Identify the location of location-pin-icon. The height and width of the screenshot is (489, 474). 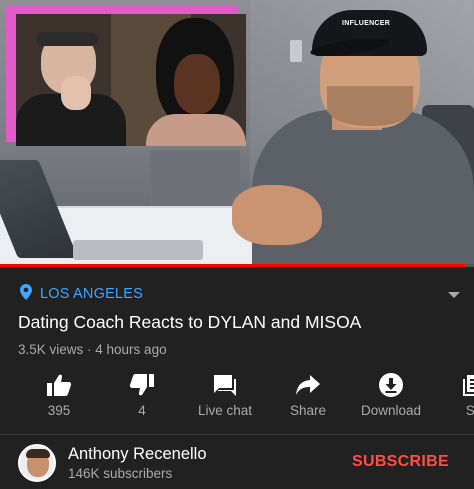
(26, 294).